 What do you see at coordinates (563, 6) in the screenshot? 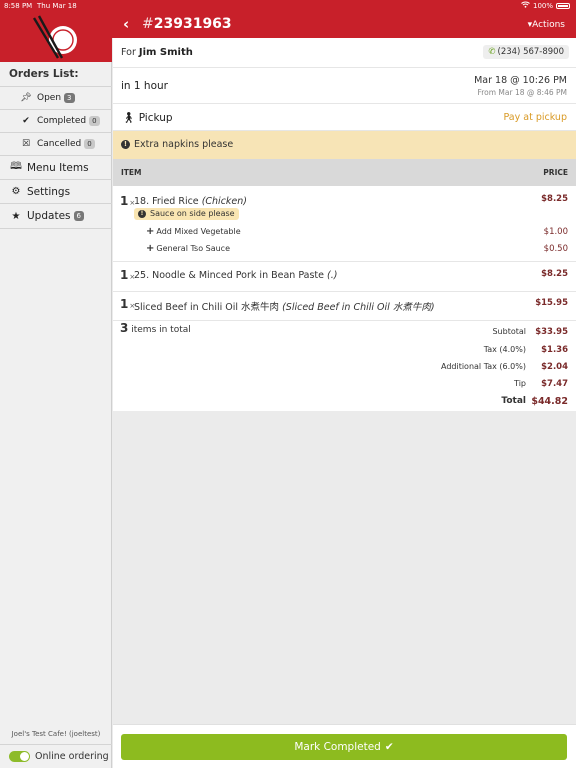
I see `battery-icon` at bounding box center [563, 6].